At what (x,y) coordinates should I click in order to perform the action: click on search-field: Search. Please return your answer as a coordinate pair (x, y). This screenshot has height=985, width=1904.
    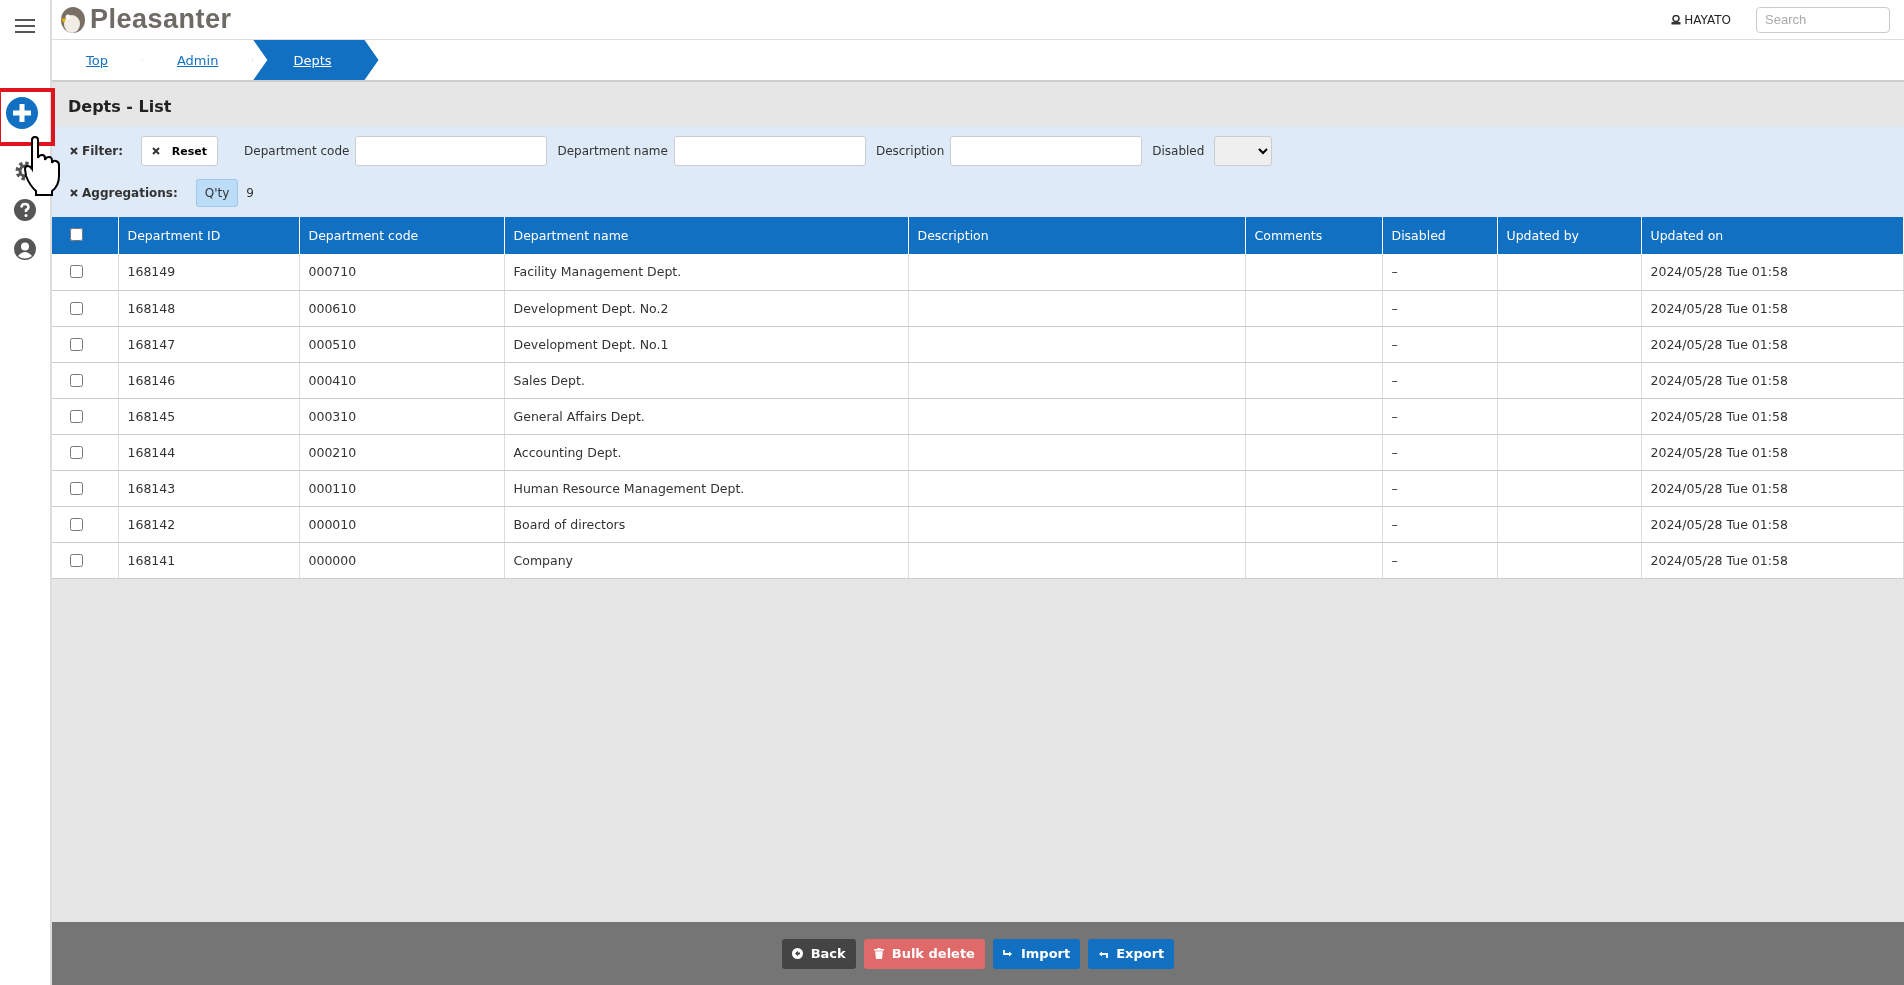
    Looking at the image, I should click on (1823, 19).